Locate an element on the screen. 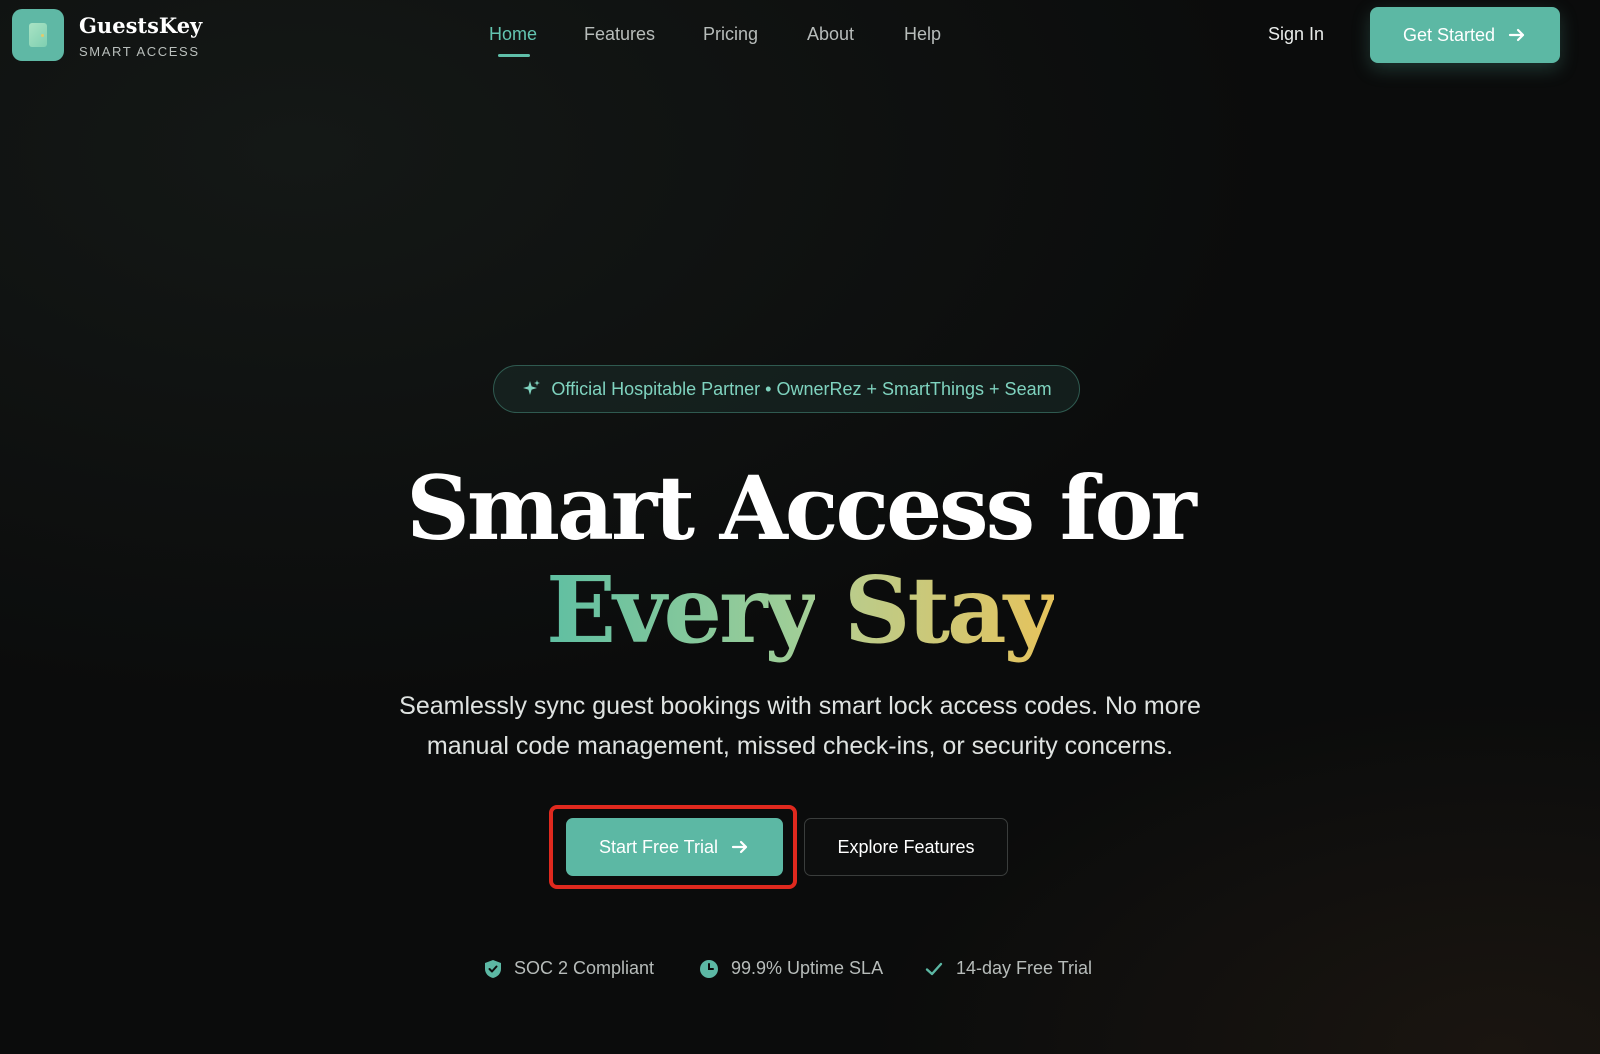 The height and width of the screenshot is (1054, 1600). logo-icon is located at coordinates (38, 35).